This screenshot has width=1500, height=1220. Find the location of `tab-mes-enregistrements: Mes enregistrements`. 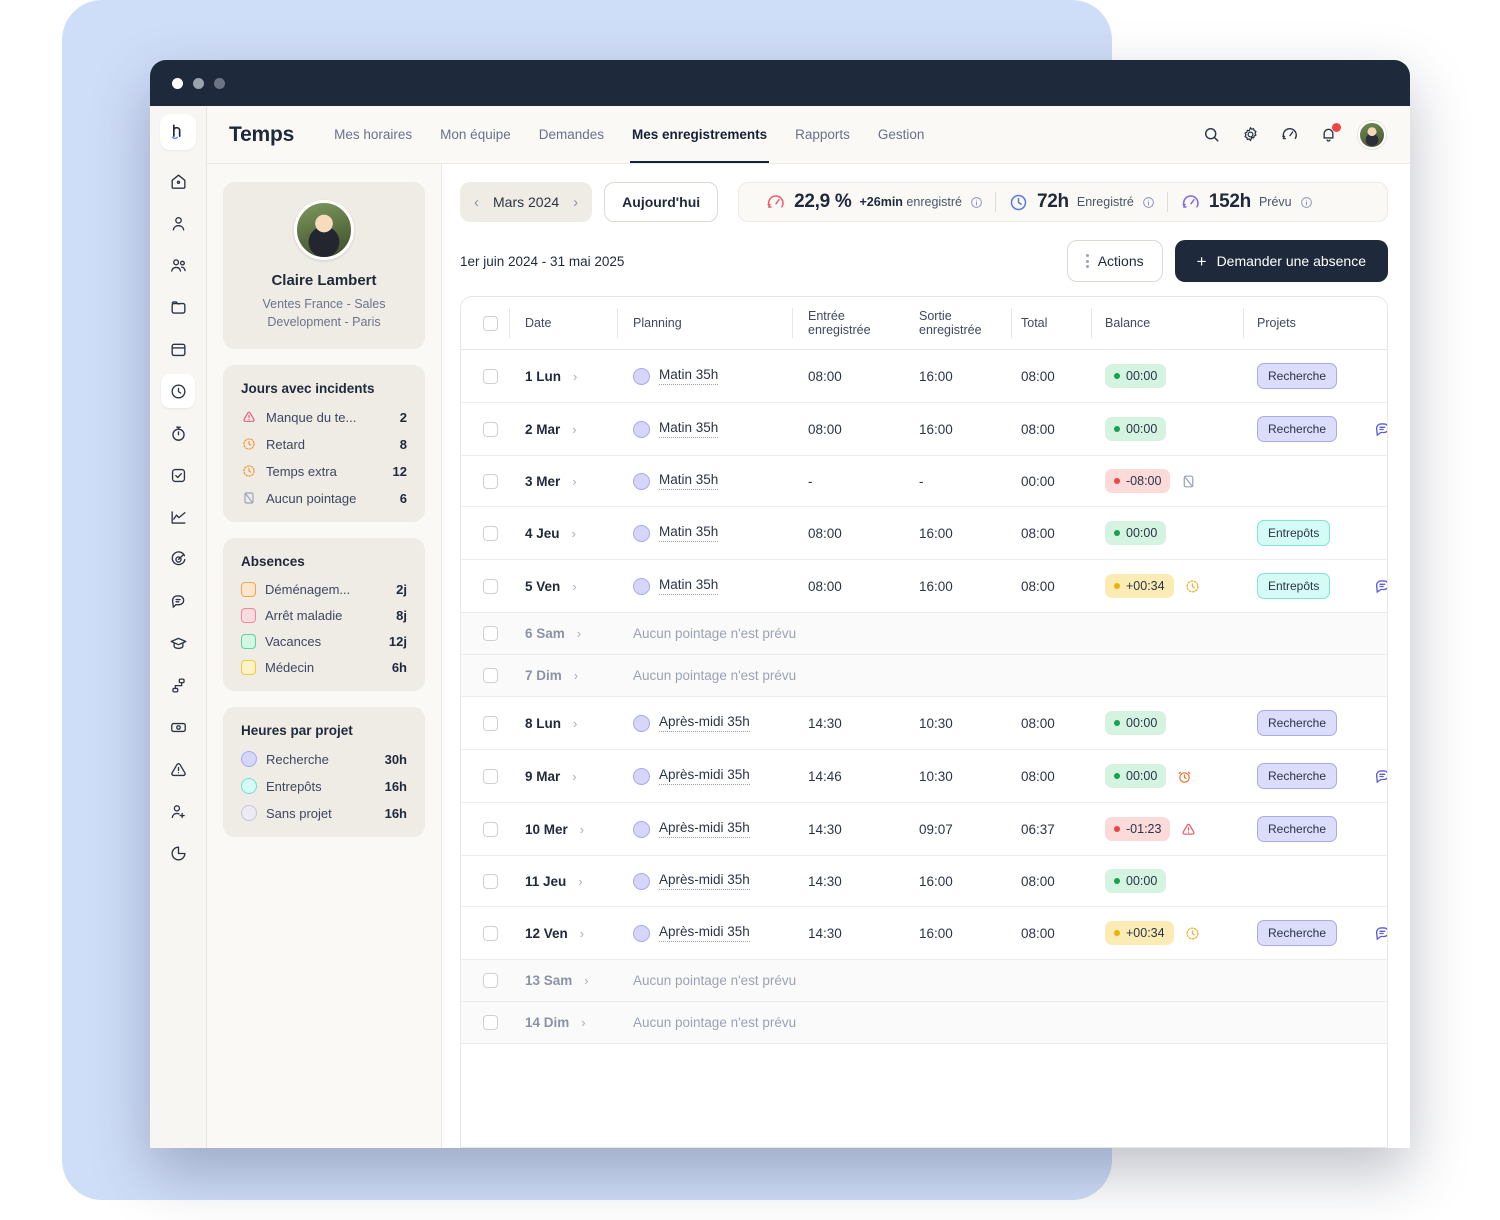

tab-mes-enregistrements: Mes enregistrements is located at coordinates (699, 134).